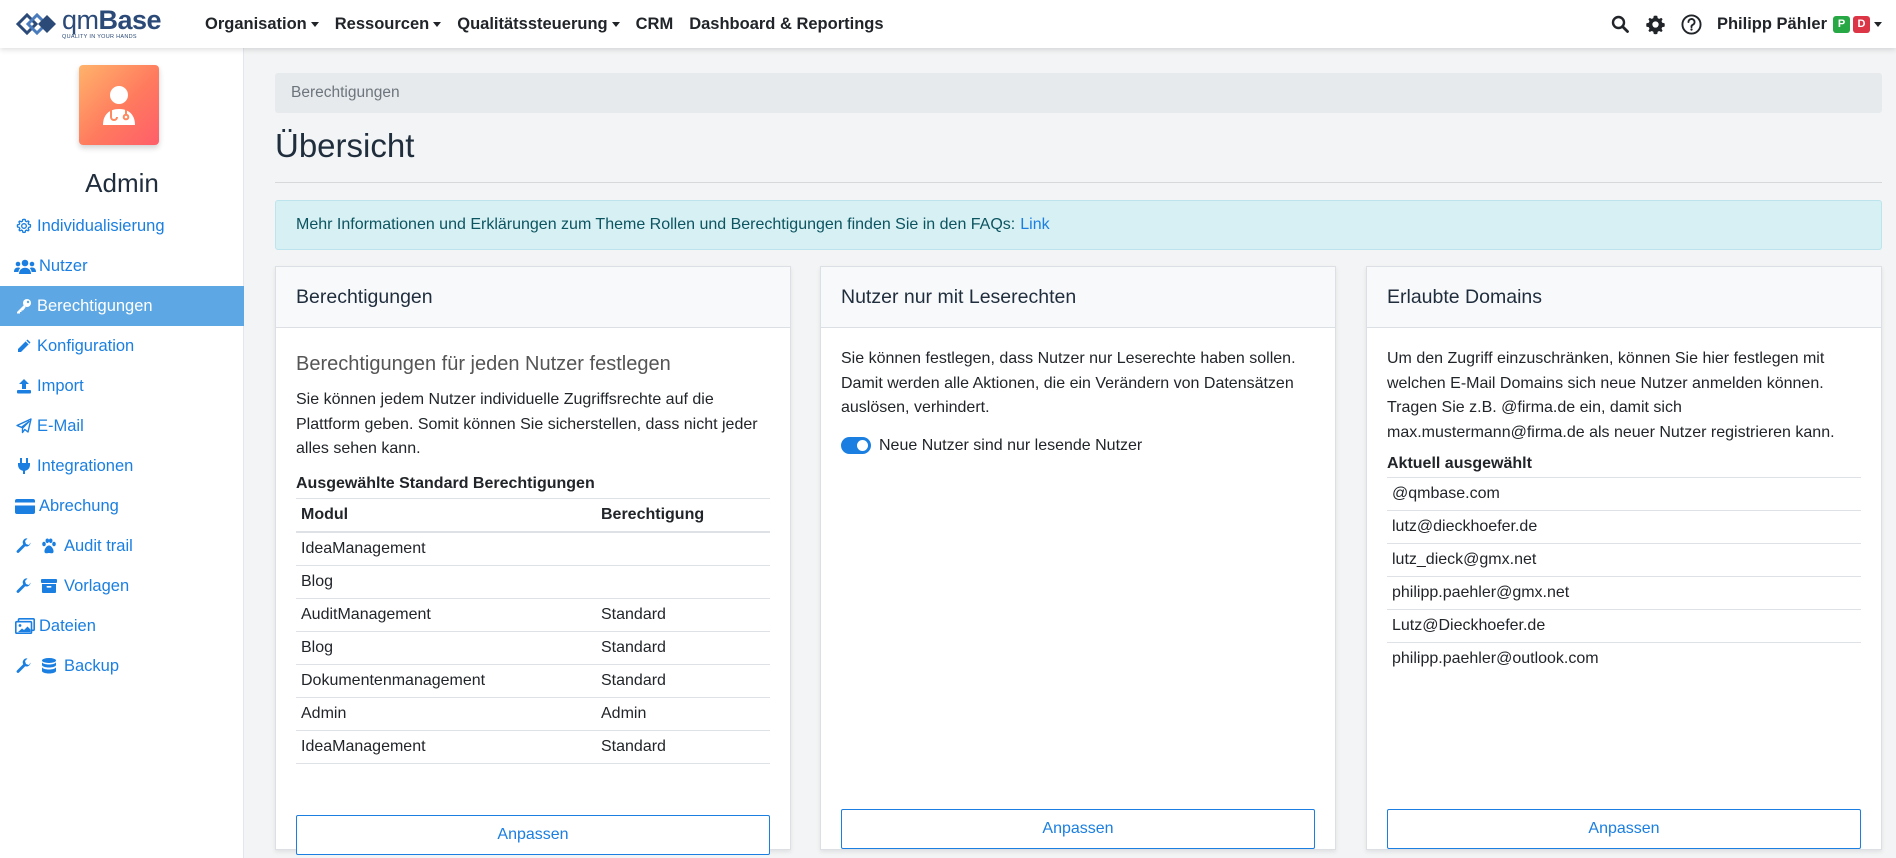  What do you see at coordinates (345, 93) in the screenshot?
I see `breadcrumb-item: Berechtigungen` at bounding box center [345, 93].